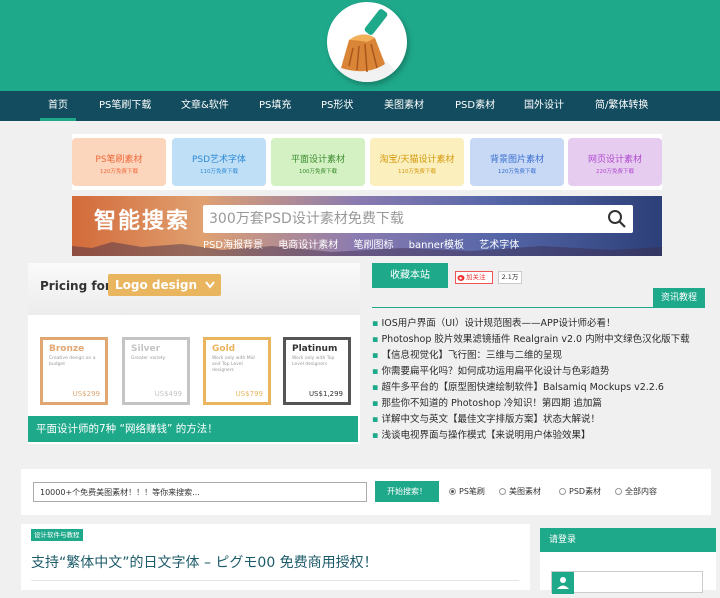  I want to click on category-psd-font: PSD艺术字体 110万免费下载, so click(219, 162).